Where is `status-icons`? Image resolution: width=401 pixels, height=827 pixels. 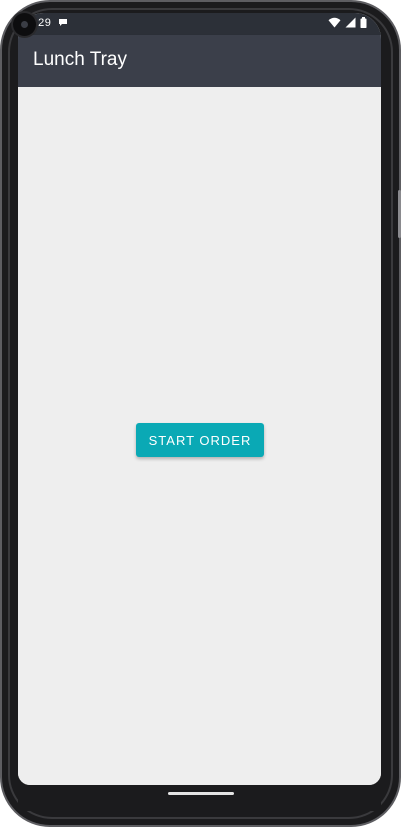
status-icons is located at coordinates (347, 22).